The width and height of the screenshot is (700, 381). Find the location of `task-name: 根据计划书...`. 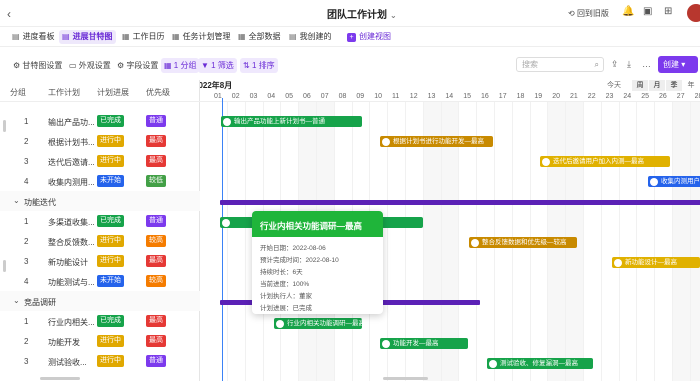

task-name: 根据计划书... is located at coordinates (71, 142).